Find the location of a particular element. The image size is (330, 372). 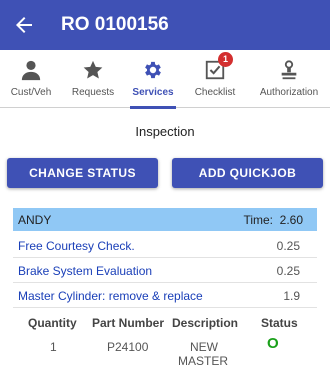

star-icon is located at coordinates (93, 69).